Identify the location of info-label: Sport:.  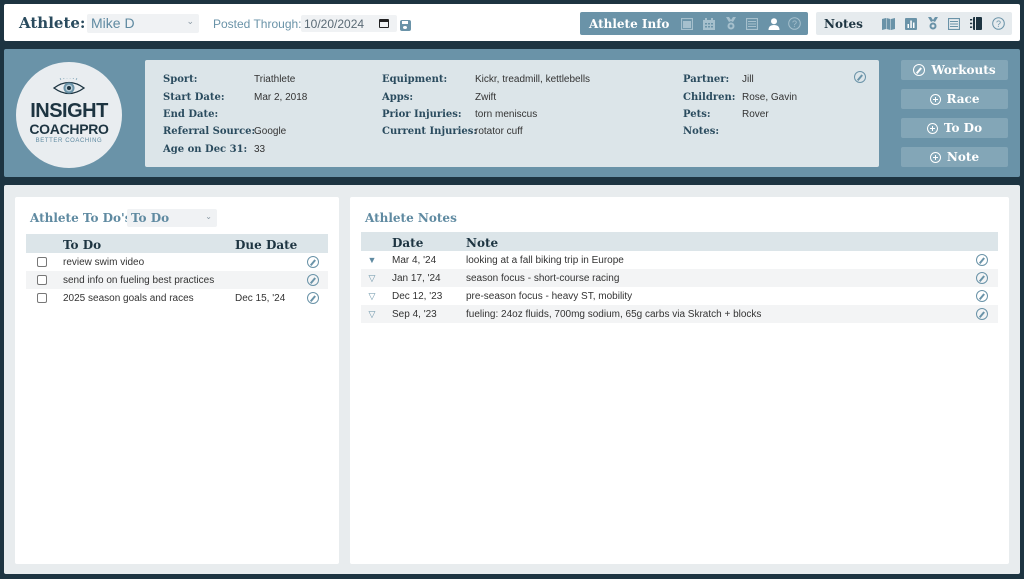
(180, 79).